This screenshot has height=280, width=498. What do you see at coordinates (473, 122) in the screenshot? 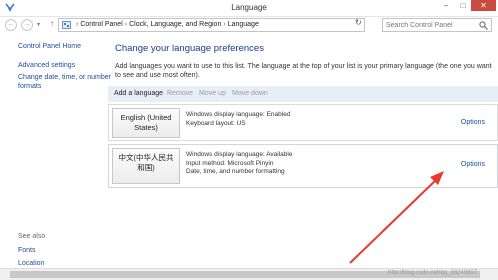
I see `options-link-english: Options` at bounding box center [473, 122].